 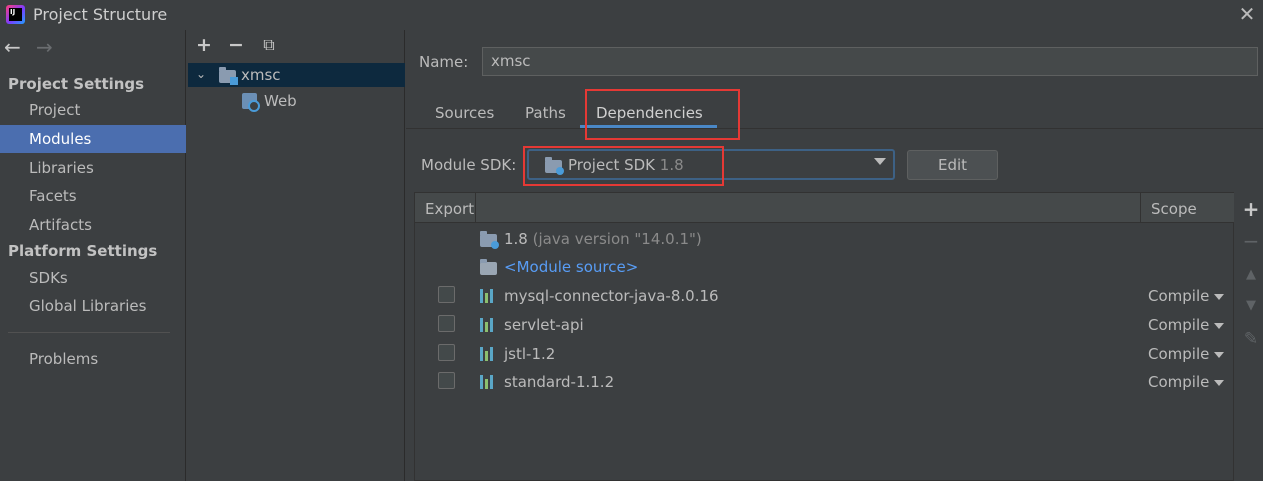 I want to click on sdk-highlight-box, so click(x=623, y=166).